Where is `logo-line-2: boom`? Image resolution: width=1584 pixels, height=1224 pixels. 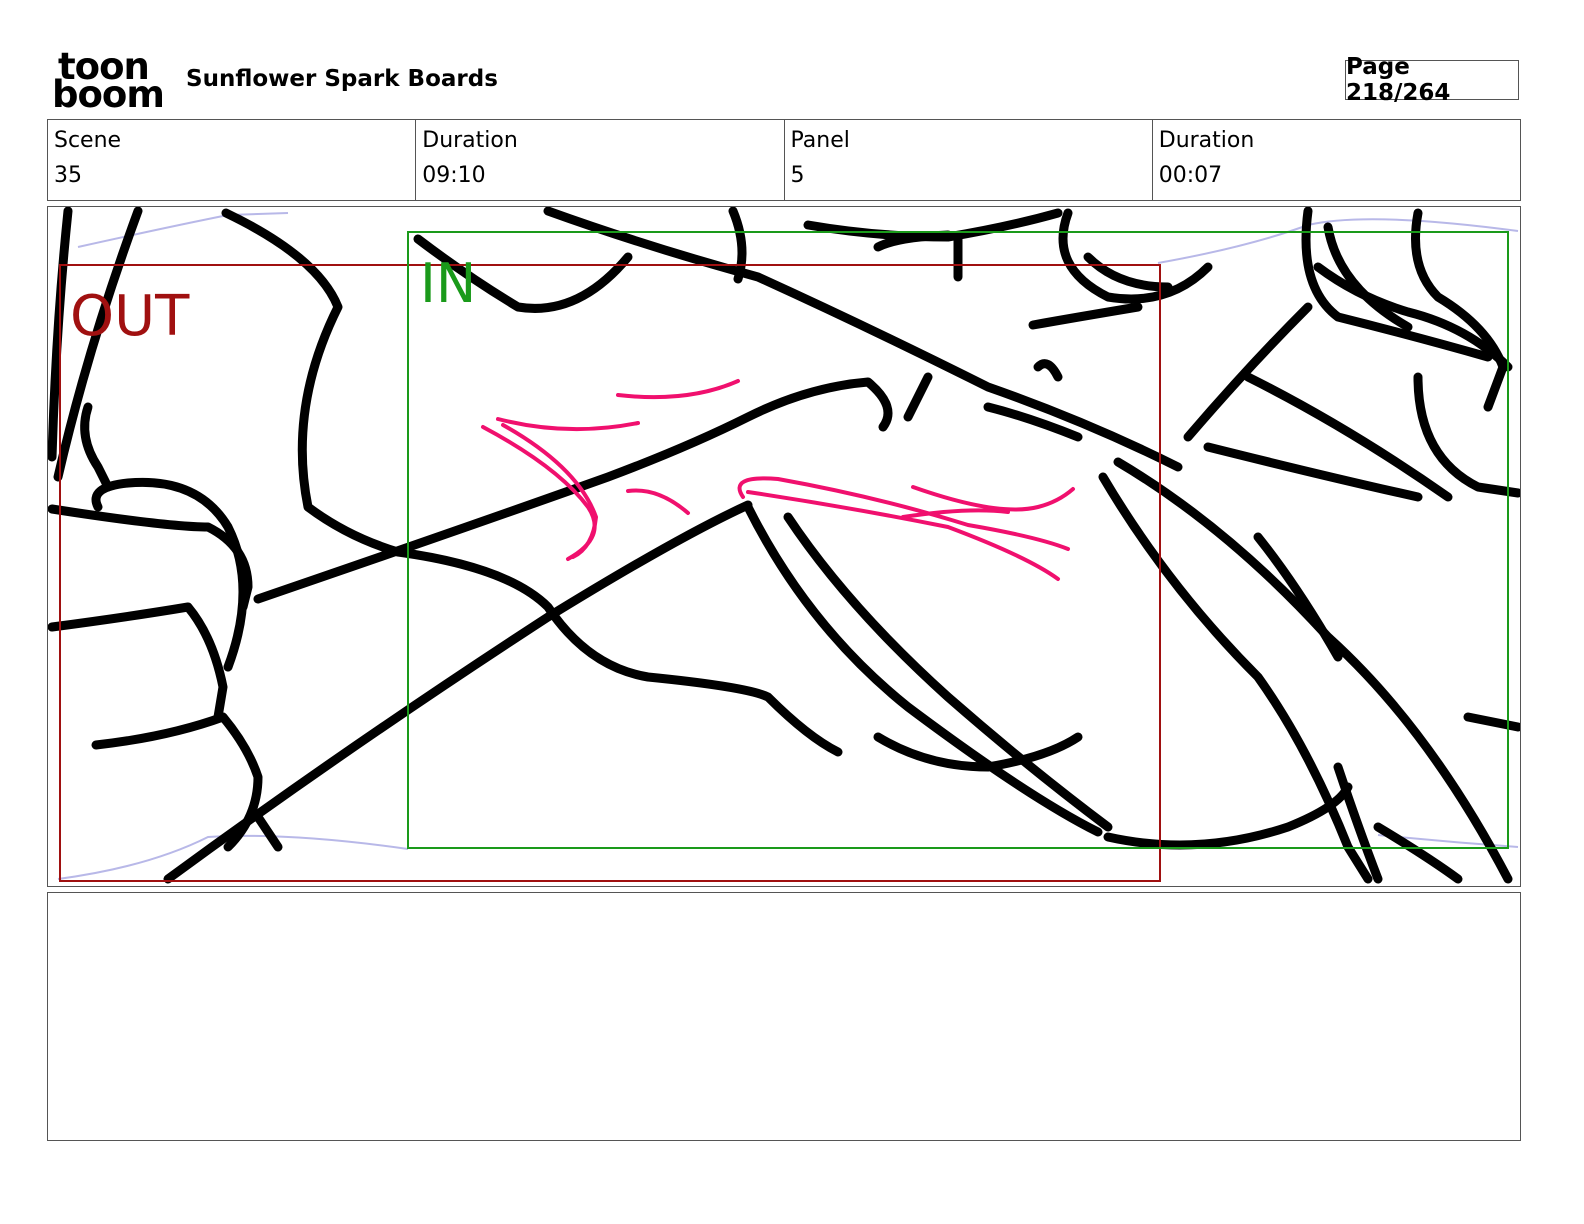
logo-line-2: boom is located at coordinates (108, 94).